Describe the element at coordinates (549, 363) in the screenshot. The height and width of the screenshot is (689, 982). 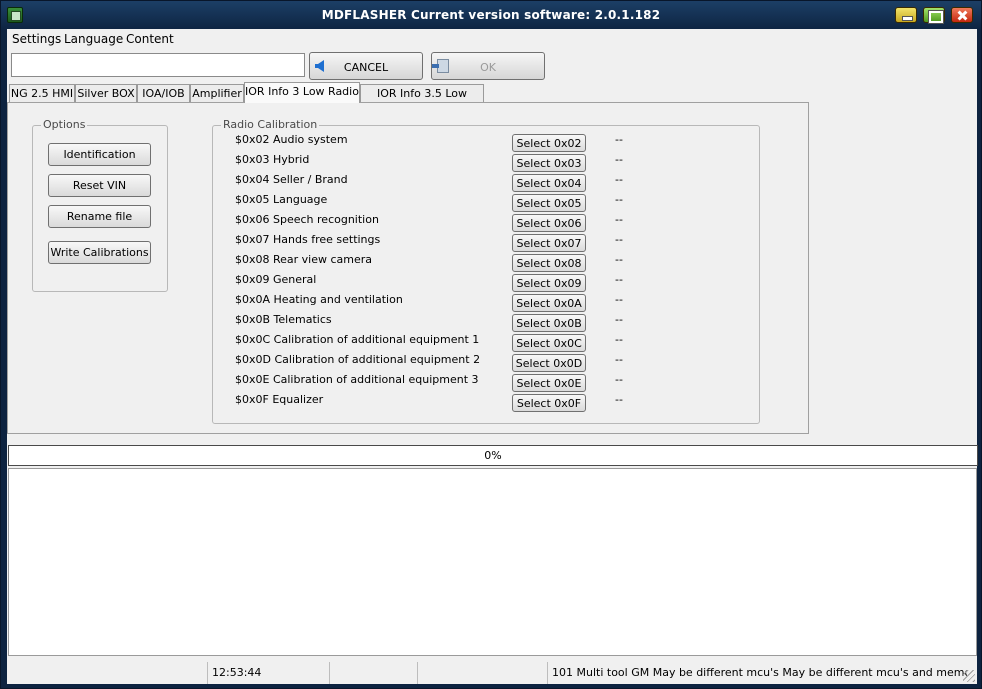
I see `select-calibration-button: Select 0x0D` at that location.